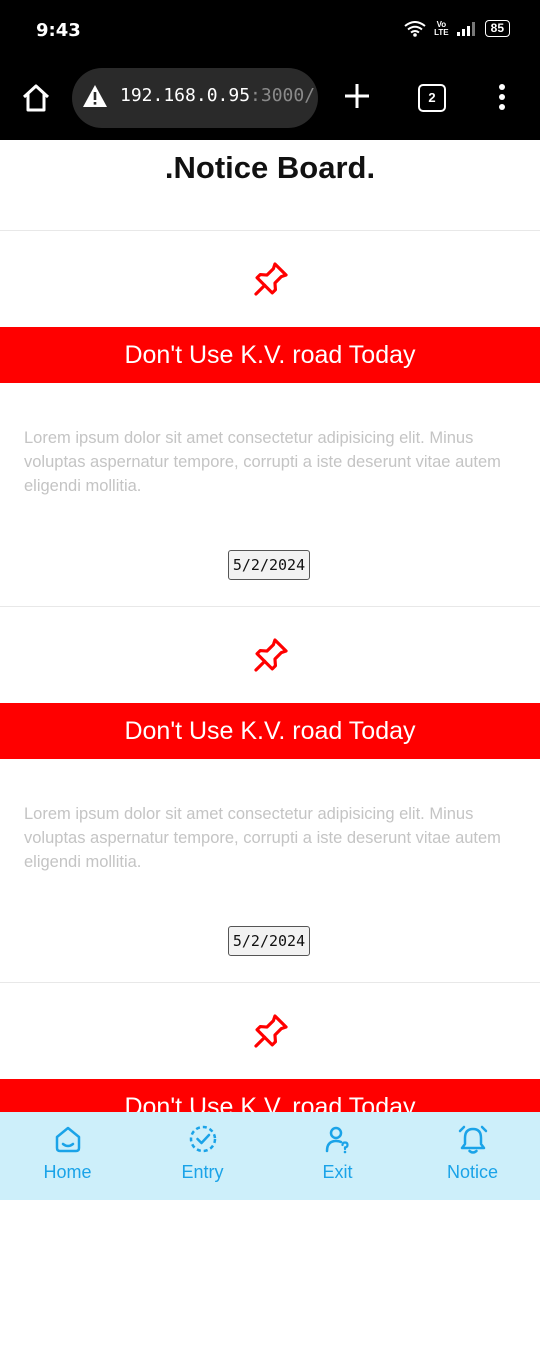 The width and height of the screenshot is (540, 1358). What do you see at coordinates (202, 1139) in the screenshot?
I see `check-circle-icon` at bounding box center [202, 1139].